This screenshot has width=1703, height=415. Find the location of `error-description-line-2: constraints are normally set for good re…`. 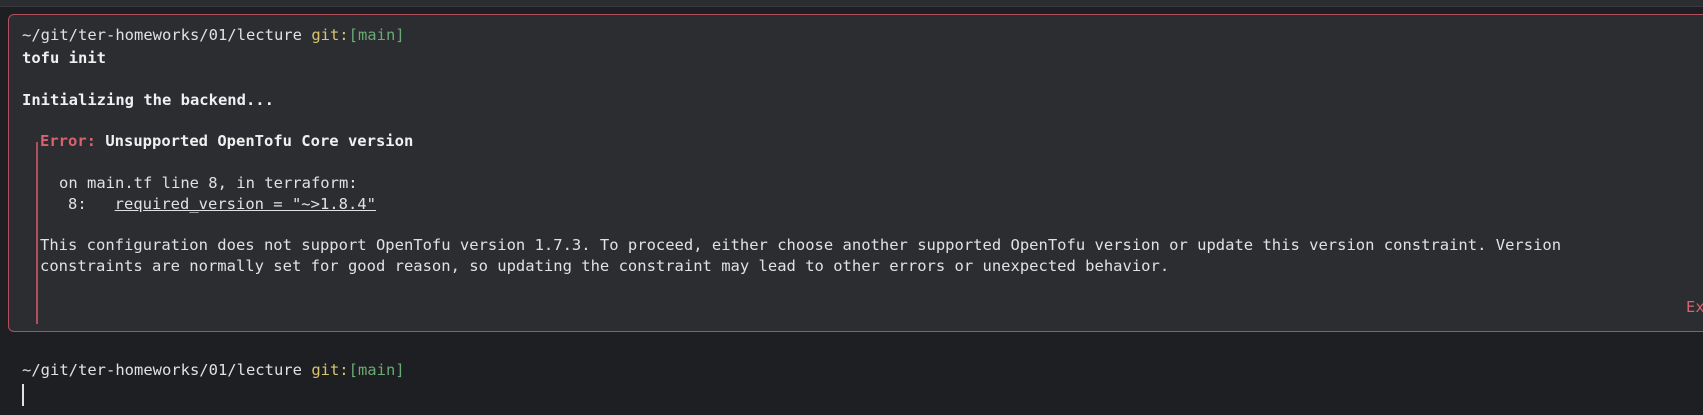

error-description-line-2: constraints are normally set for good re… is located at coordinates (605, 266).